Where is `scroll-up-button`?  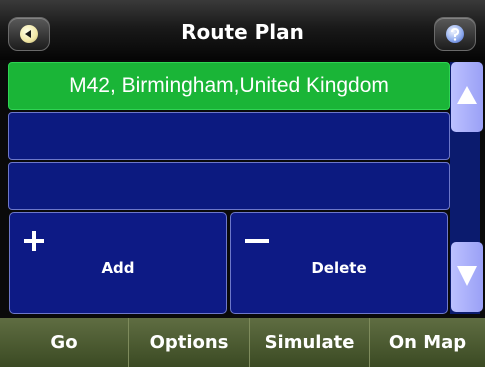 scroll-up-button is located at coordinates (467, 97).